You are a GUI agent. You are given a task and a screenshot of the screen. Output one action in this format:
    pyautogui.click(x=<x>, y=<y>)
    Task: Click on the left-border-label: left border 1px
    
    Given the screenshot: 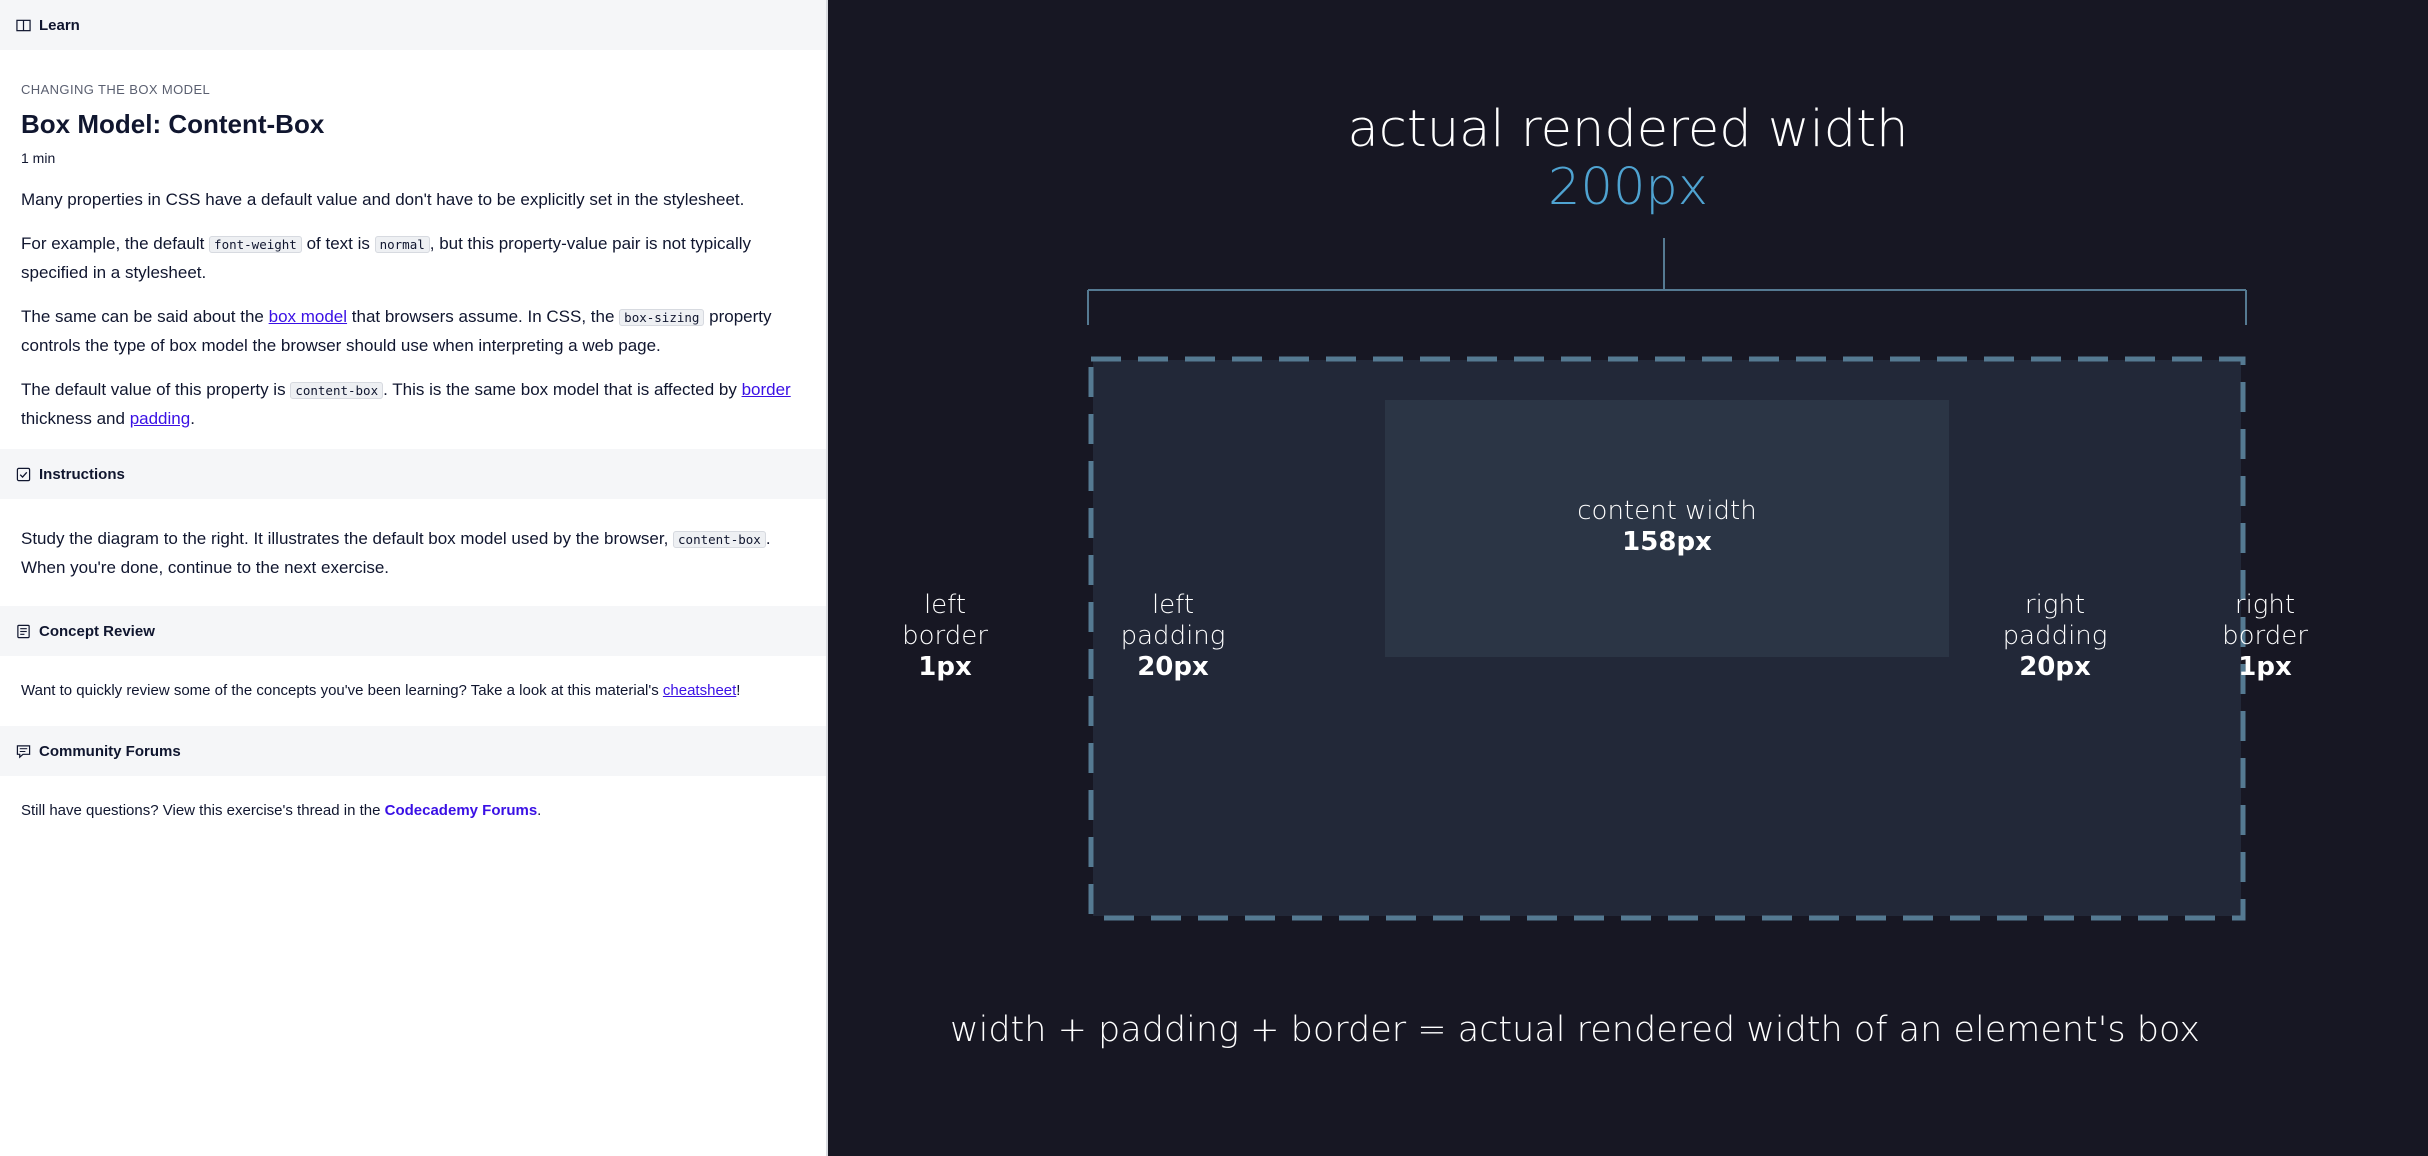 What is the action you would take?
    pyautogui.click(x=945, y=636)
    